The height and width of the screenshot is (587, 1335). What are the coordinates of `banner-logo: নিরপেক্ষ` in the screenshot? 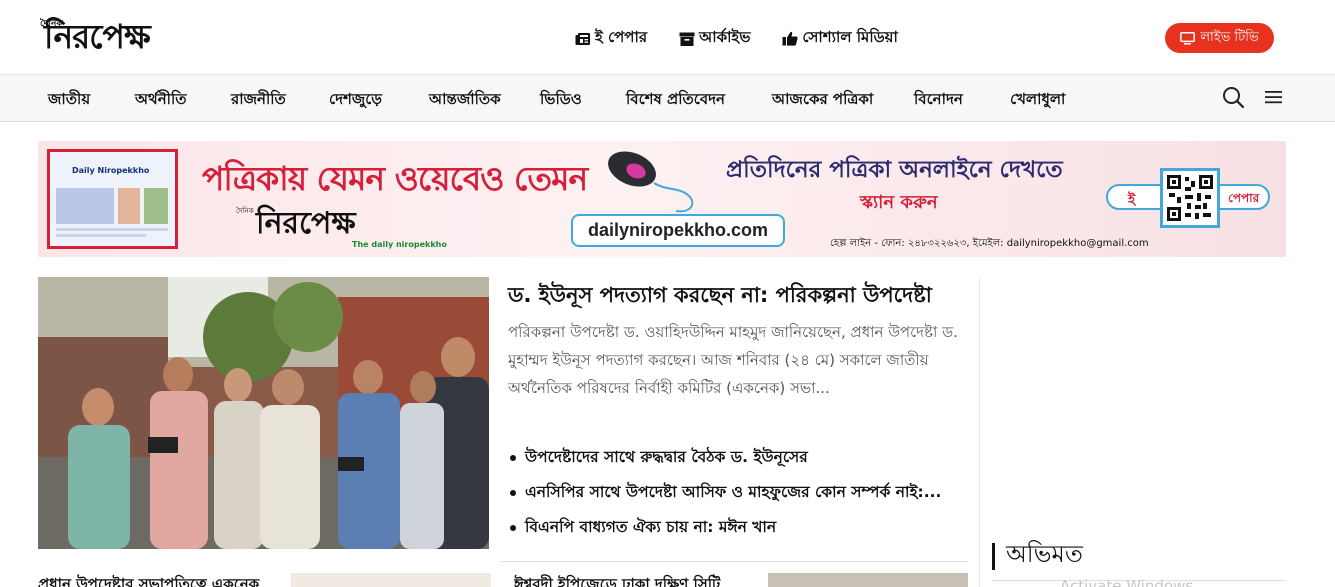 It's located at (306, 223).